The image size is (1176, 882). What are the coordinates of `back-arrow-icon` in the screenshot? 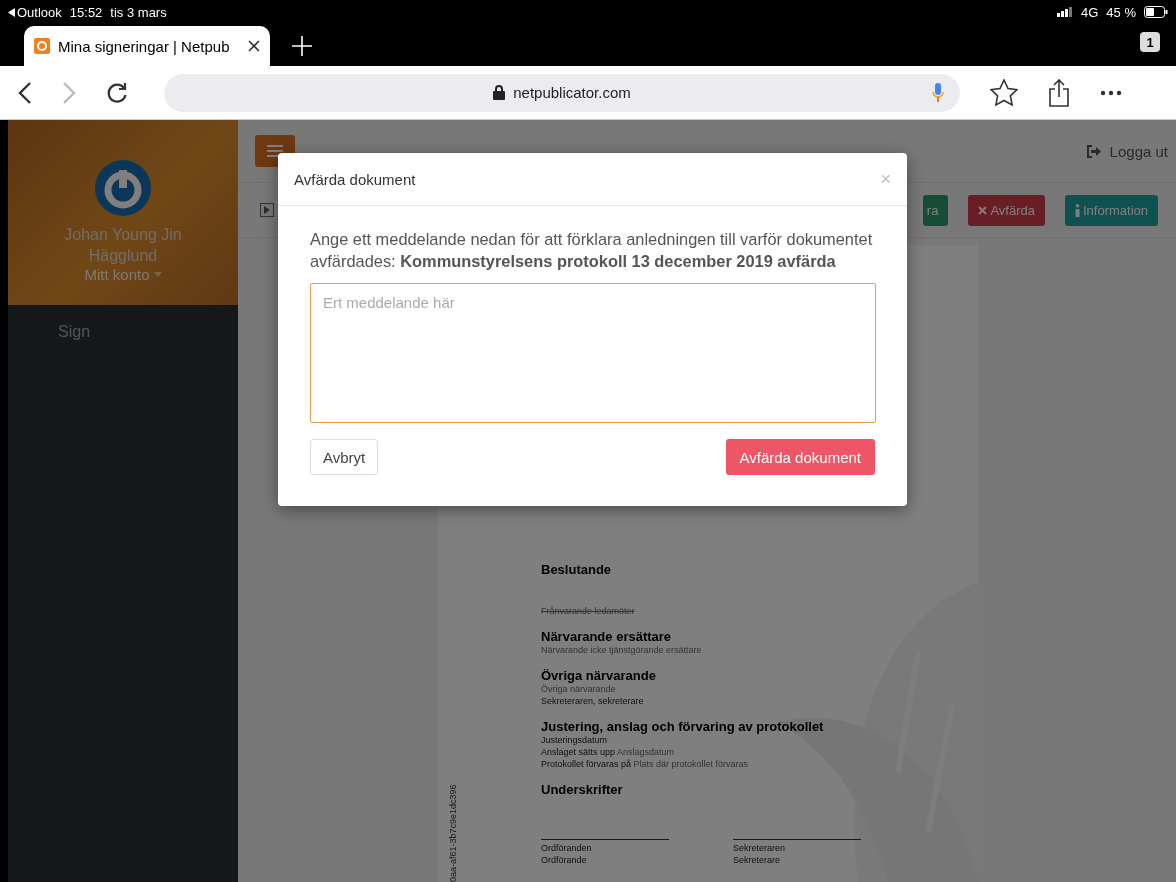 It's located at (11, 12).